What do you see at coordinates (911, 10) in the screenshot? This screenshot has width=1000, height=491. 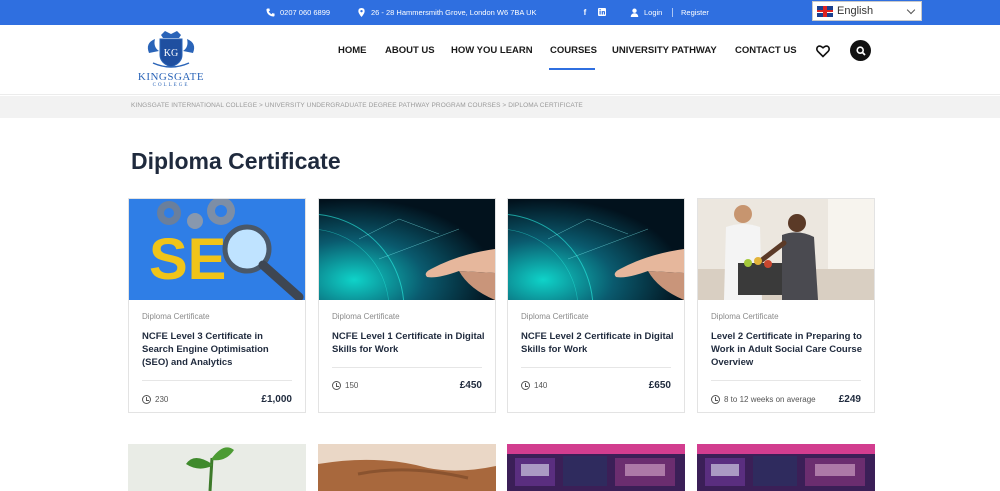 I see `chevron-down-icon` at bounding box center [911, 10].